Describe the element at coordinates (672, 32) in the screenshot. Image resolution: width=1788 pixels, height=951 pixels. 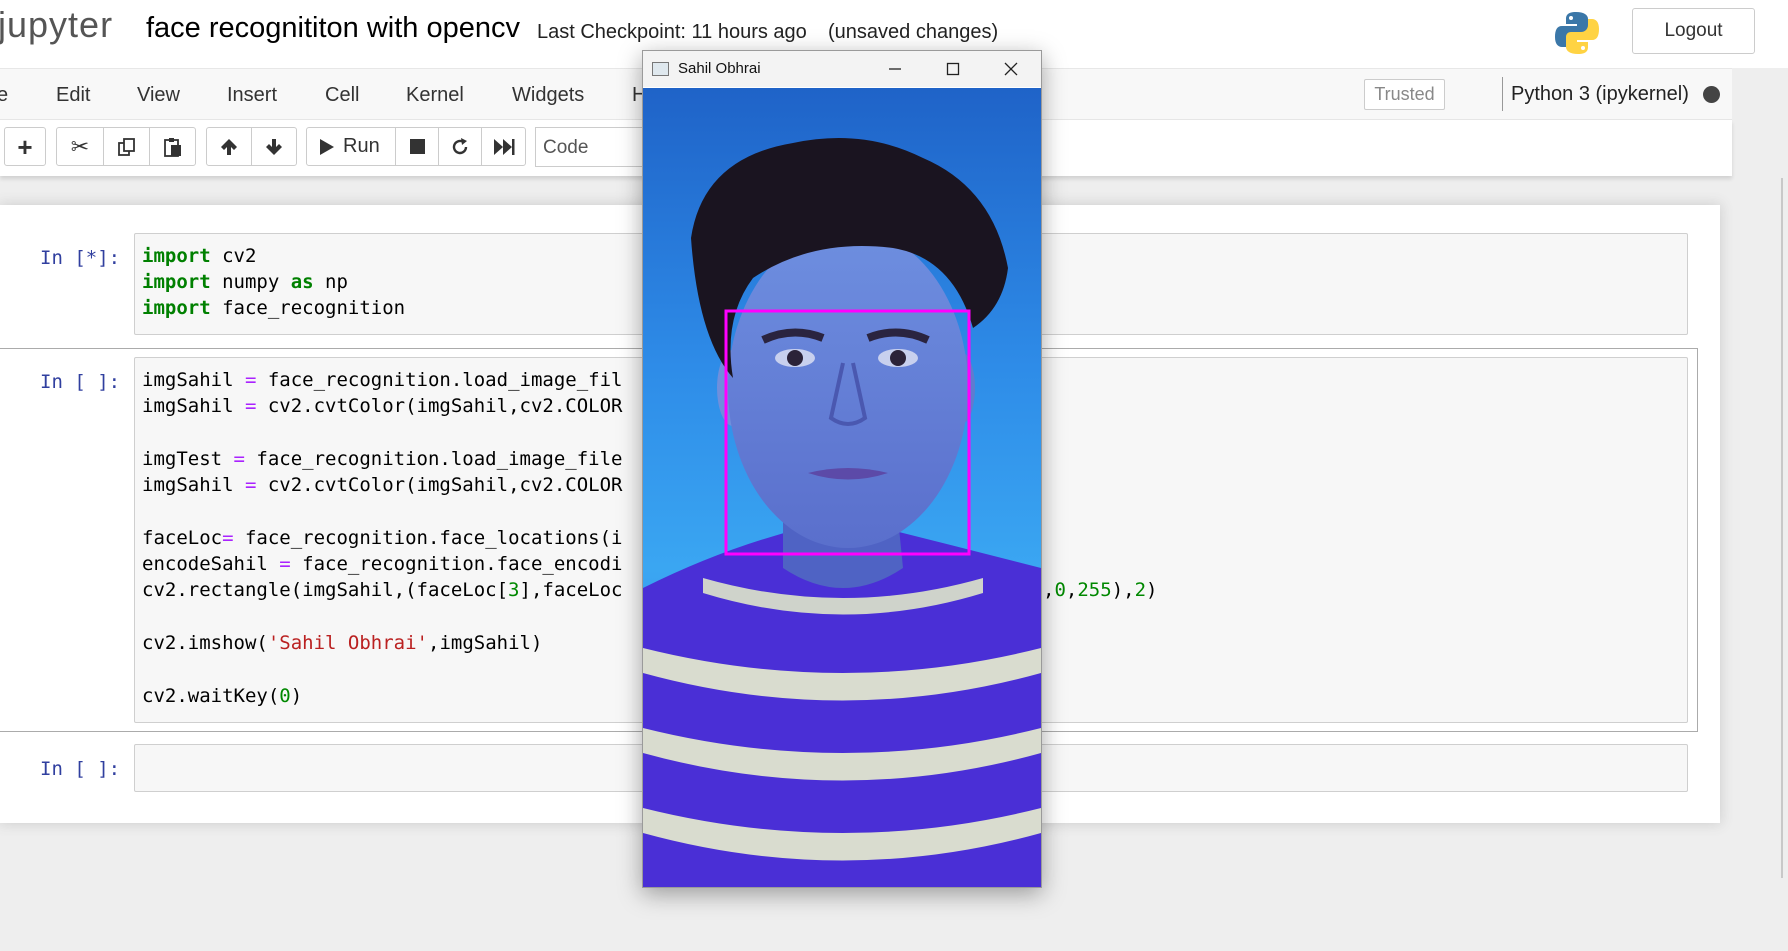
I see `checkpoint-status: Last Checkpoint: 11 hours ago` at that location.